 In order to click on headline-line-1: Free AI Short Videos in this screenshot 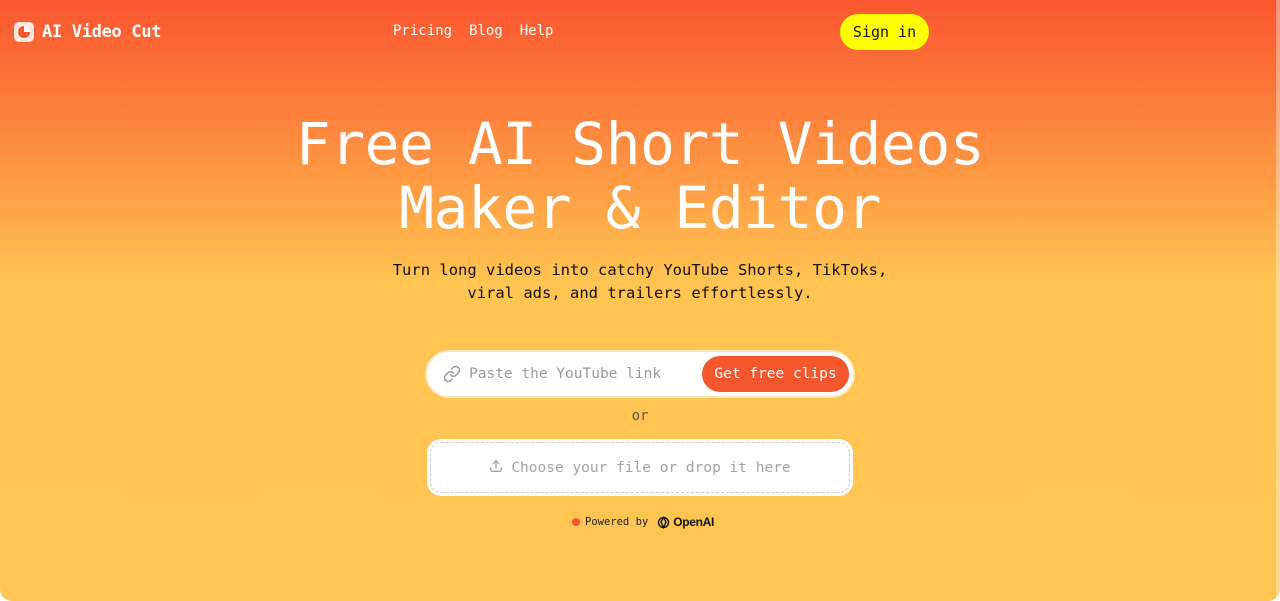, I will do `click(640, 144)`.